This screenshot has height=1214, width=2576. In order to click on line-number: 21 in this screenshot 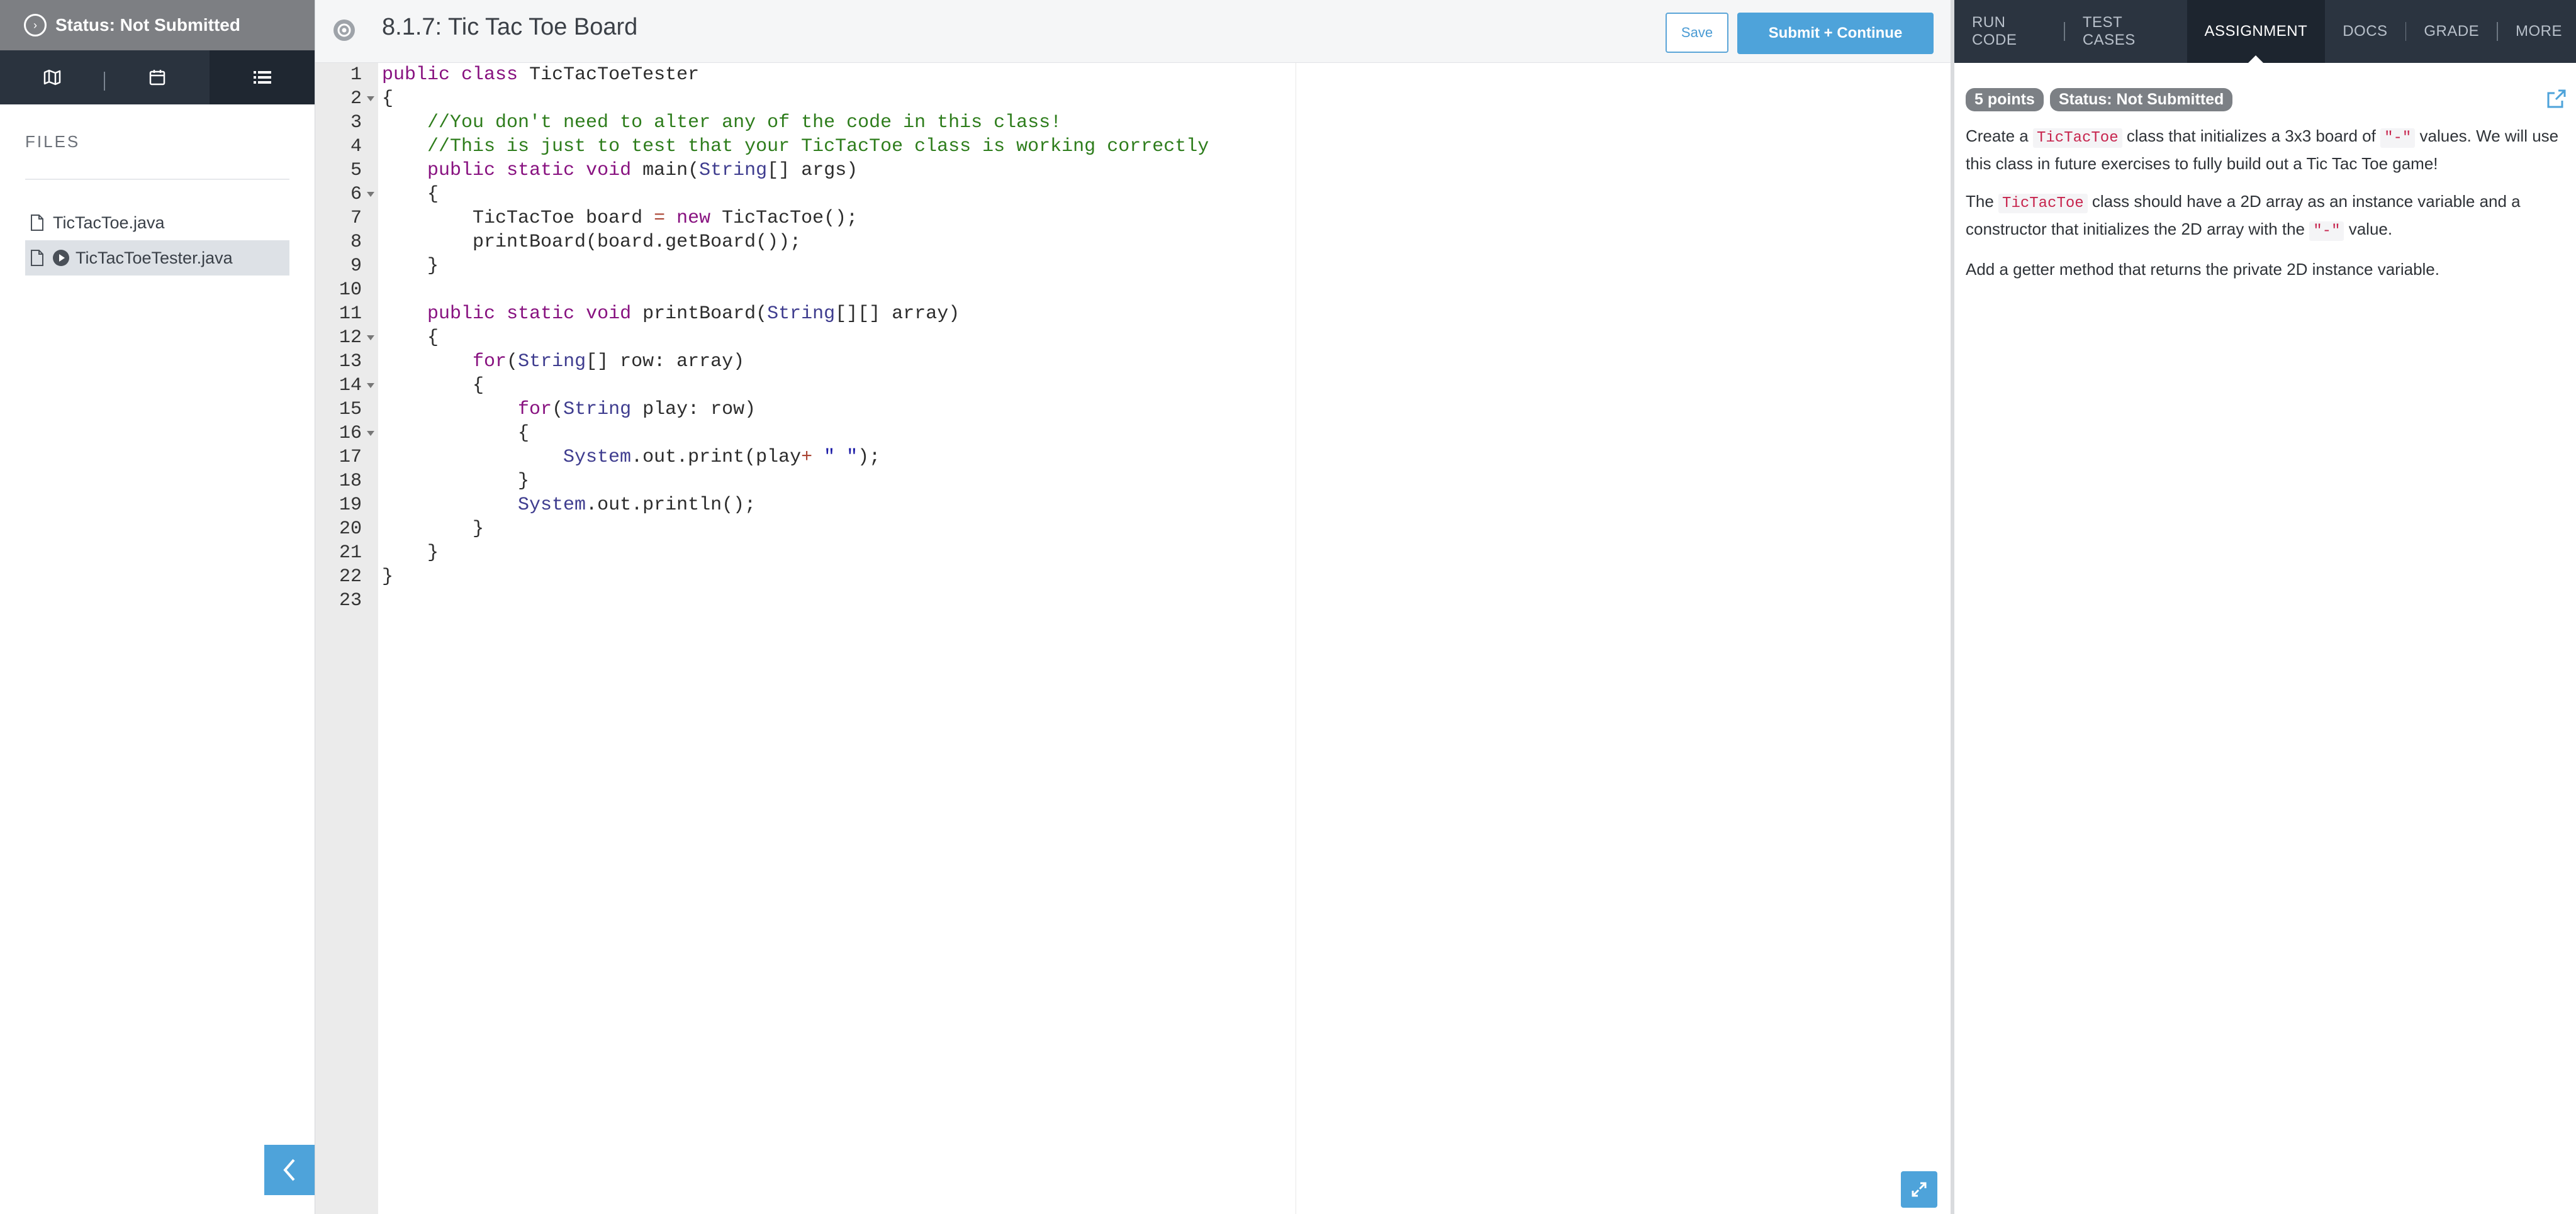, I will do `click(336, 553)`.